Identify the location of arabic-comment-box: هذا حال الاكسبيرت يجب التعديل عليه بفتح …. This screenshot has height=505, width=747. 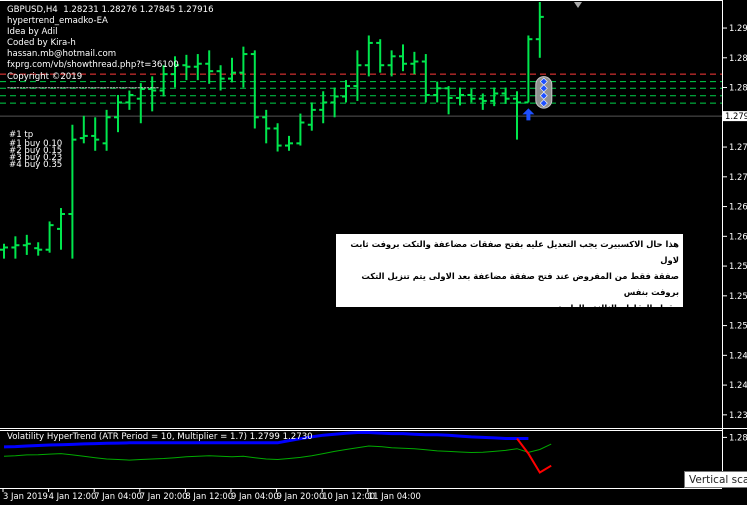
(509, 273).